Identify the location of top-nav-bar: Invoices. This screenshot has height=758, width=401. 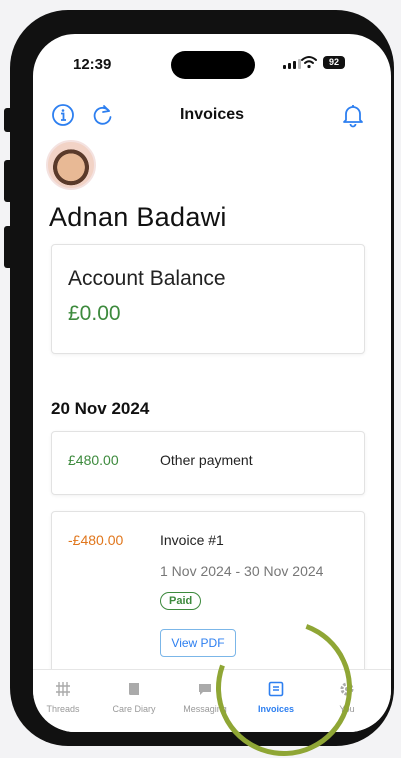
(212, 116).